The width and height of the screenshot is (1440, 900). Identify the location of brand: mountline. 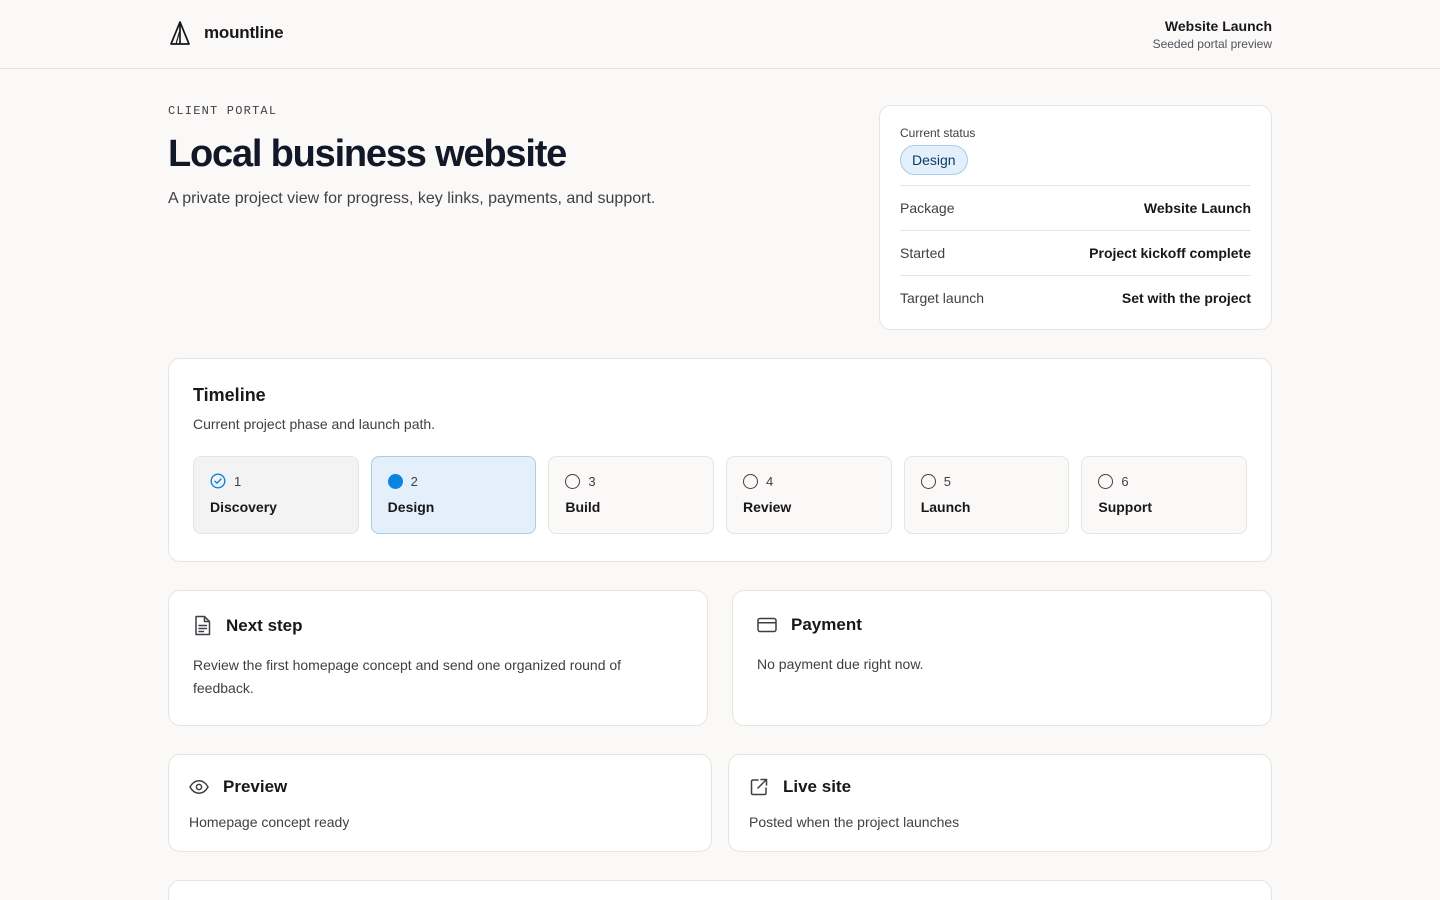
(226, 33).